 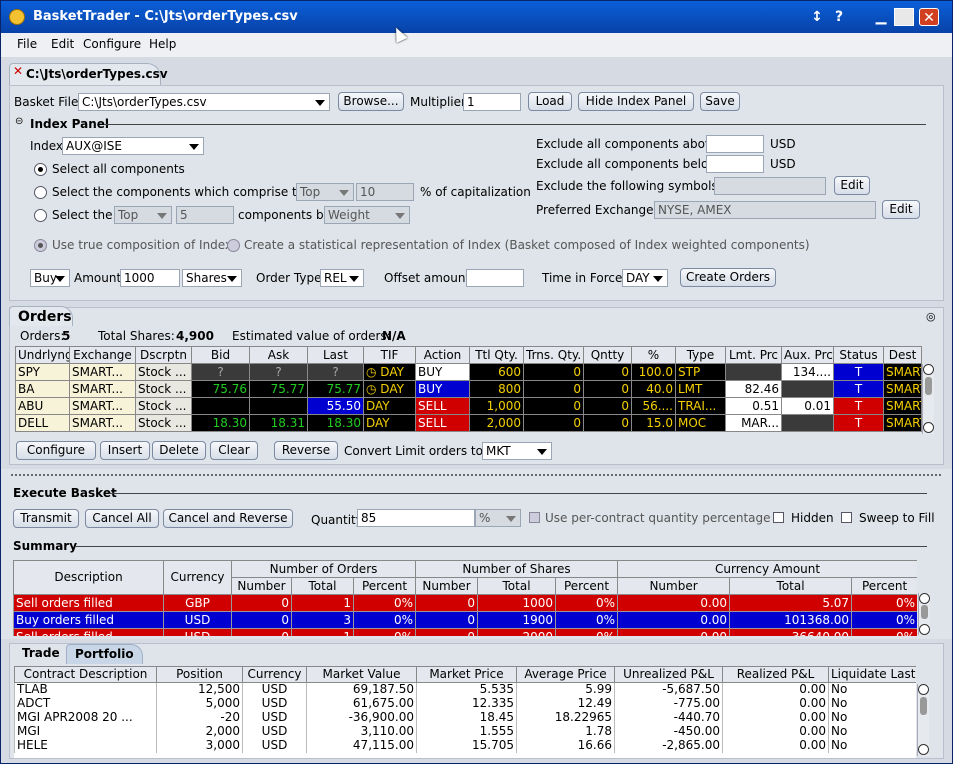 I want to click on exclude-above-input, so click(x=735, y=144).